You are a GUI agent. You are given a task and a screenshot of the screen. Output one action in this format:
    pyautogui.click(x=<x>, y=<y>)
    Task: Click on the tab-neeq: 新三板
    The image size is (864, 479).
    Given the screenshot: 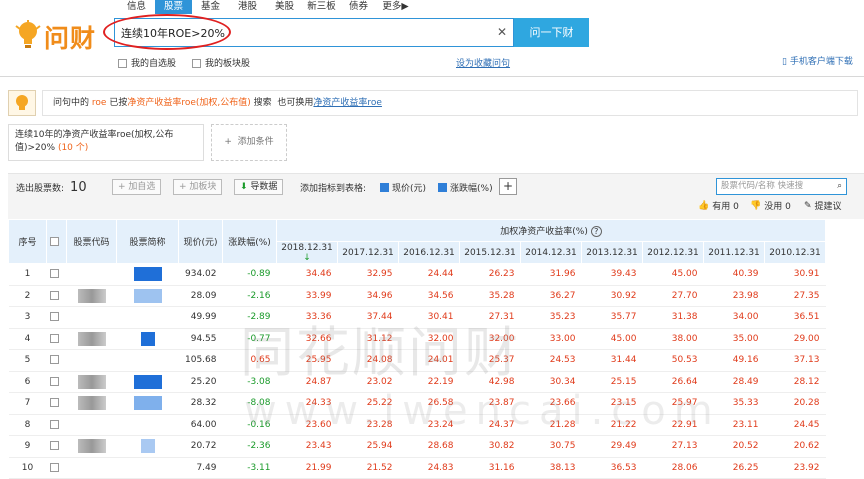 What is the action you would take?
    pyautogui.click(x=321, y=7)
    